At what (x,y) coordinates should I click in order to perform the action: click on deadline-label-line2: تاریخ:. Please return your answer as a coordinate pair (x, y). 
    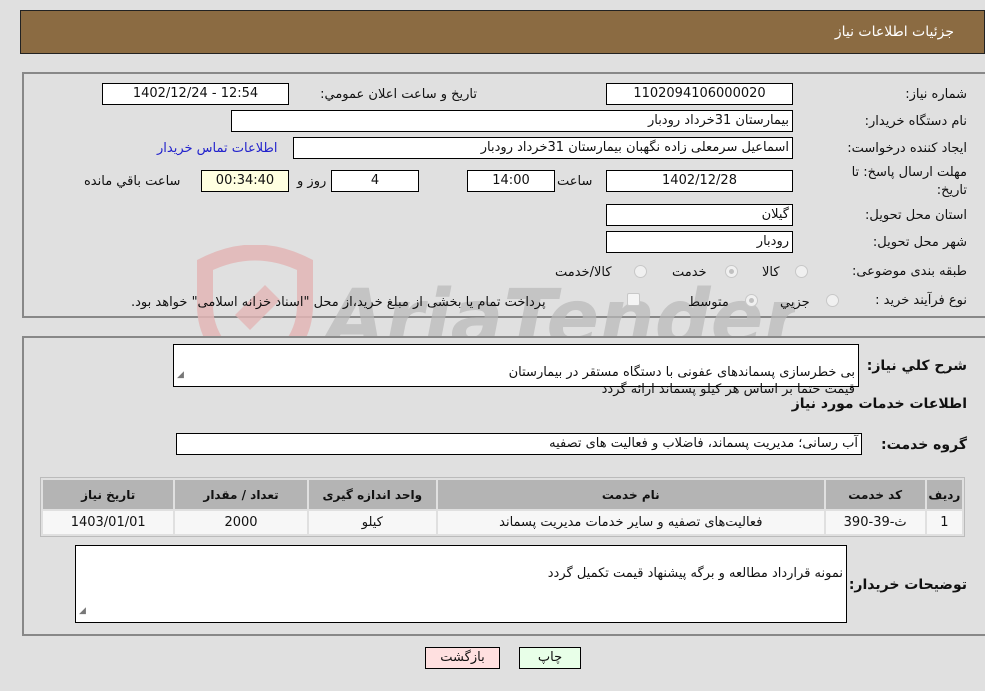
    Looking at the image, I should click on (951, 190).